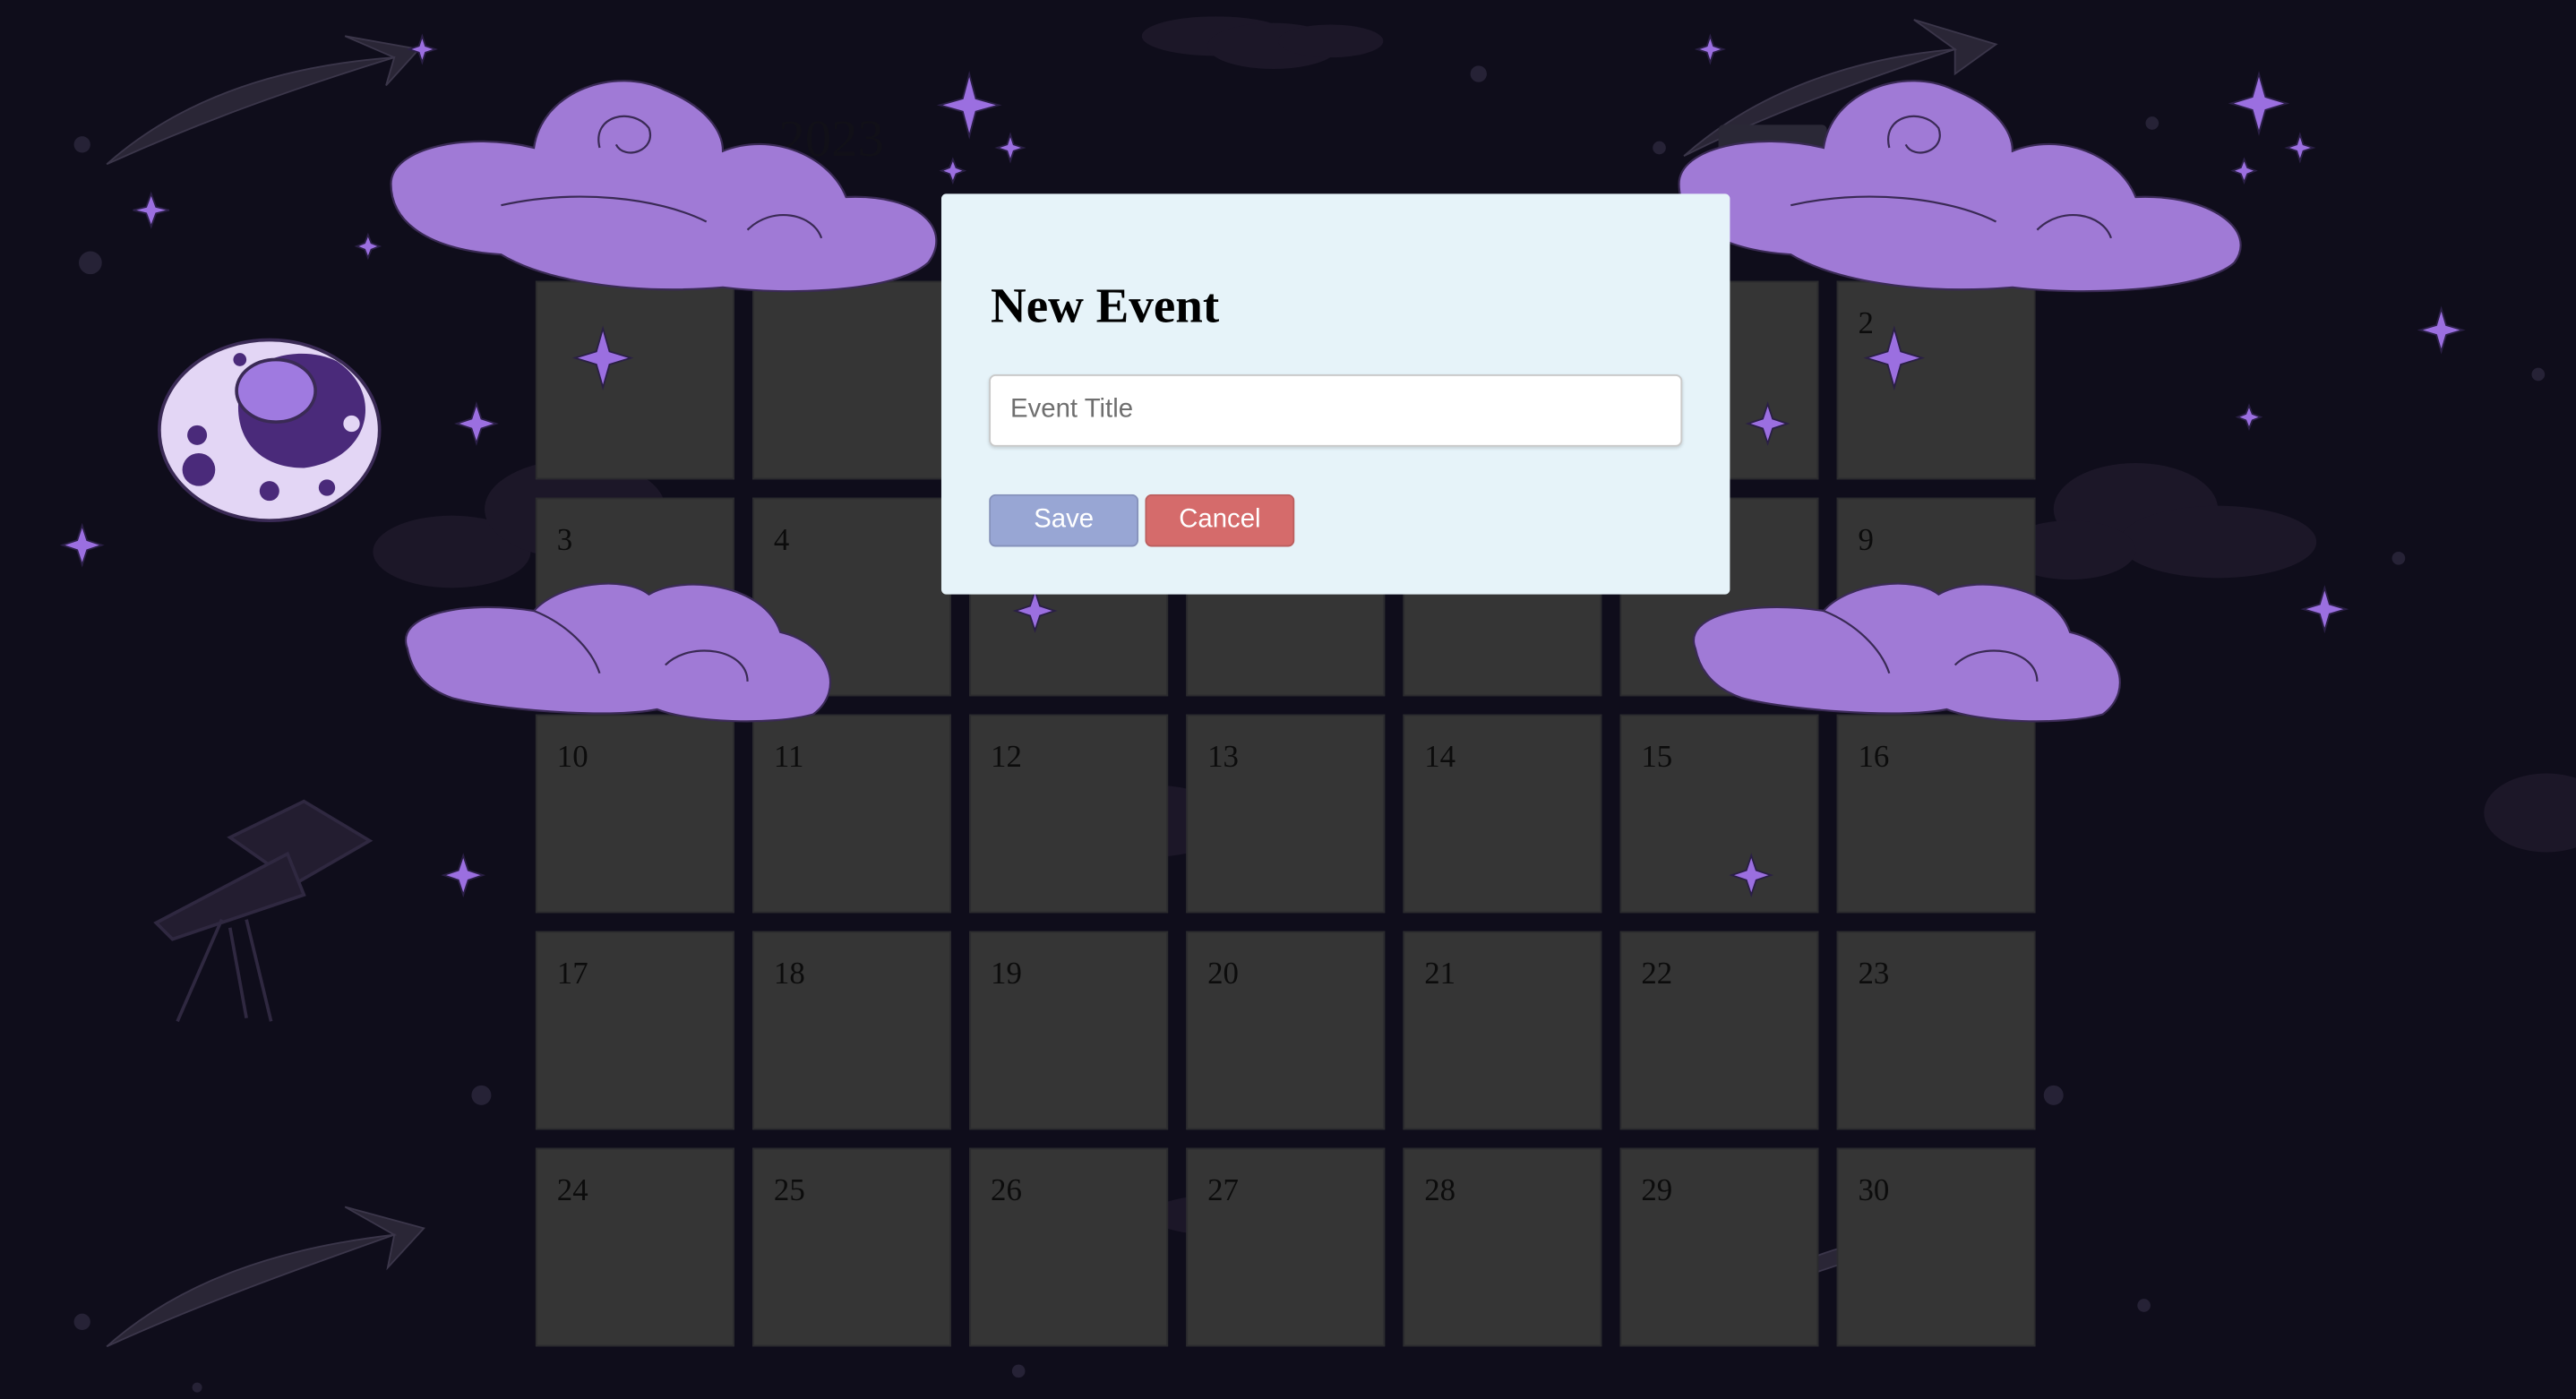  I want to click on save-button: Save, so click(1064, 520).